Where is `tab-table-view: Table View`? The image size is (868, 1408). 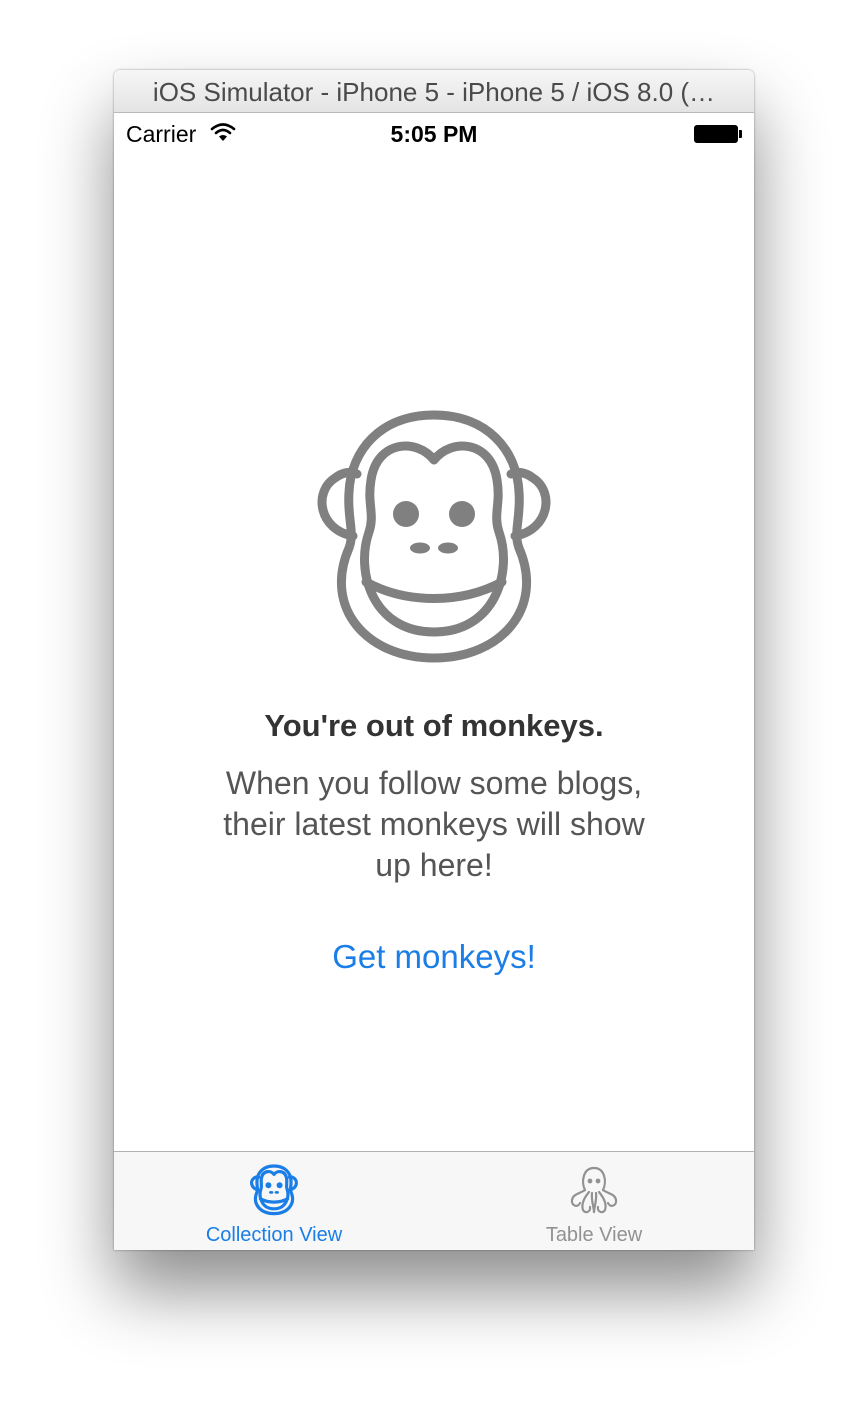
tab-table-view: Table View is located at coordinates (594, 1201).